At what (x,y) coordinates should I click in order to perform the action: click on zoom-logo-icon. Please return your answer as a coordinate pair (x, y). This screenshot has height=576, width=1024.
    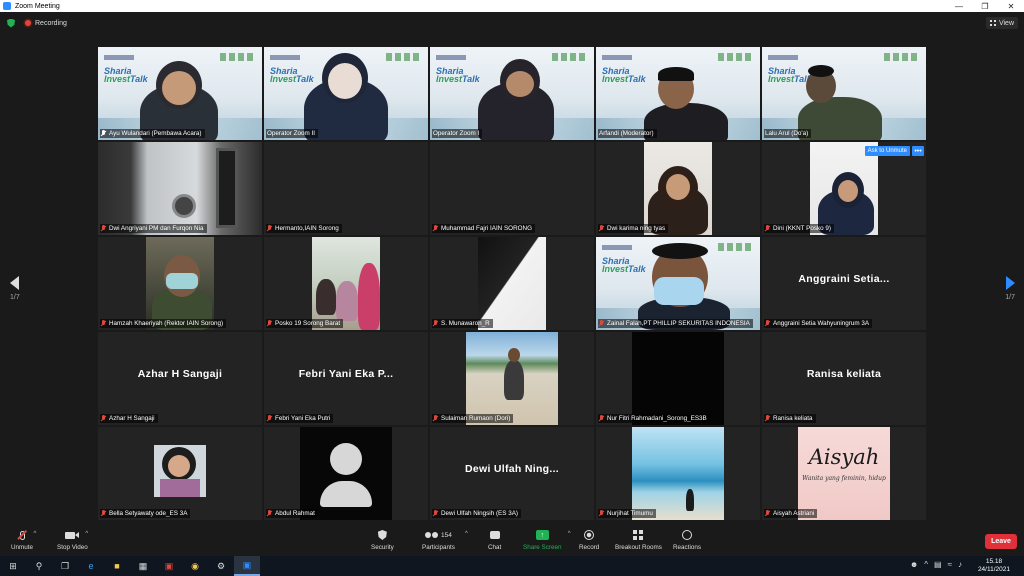
    Looking at the image, I should click on (7, 6).